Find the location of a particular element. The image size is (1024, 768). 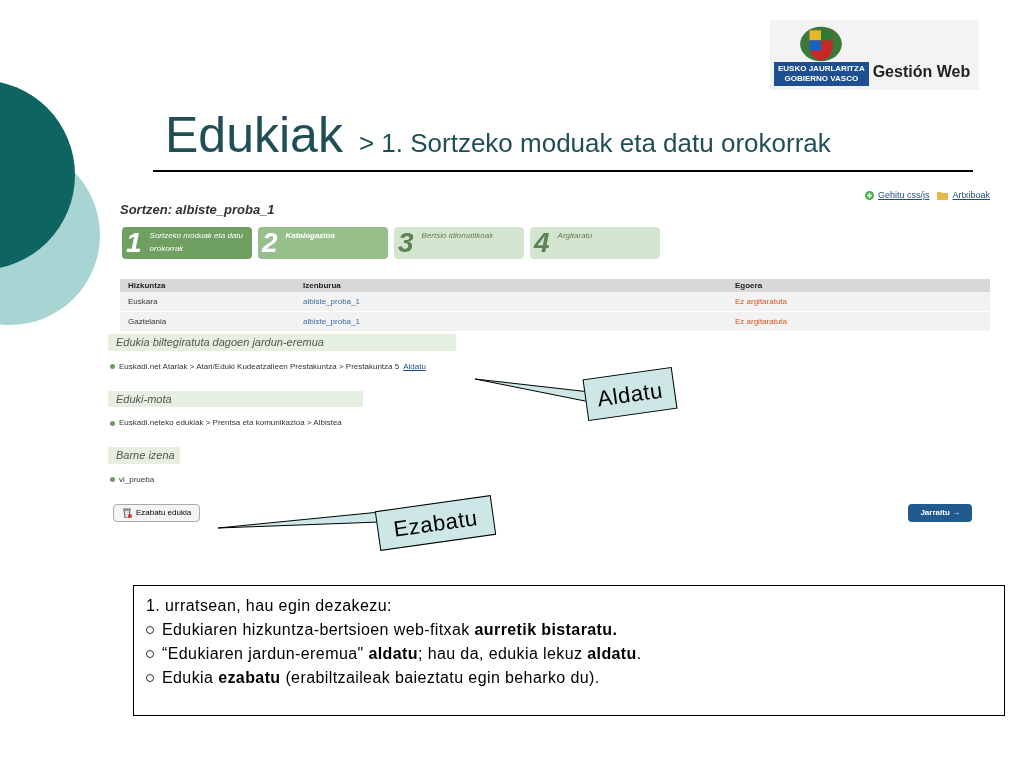

table-cell-text: Euskara is located at coordinates (143, 301).